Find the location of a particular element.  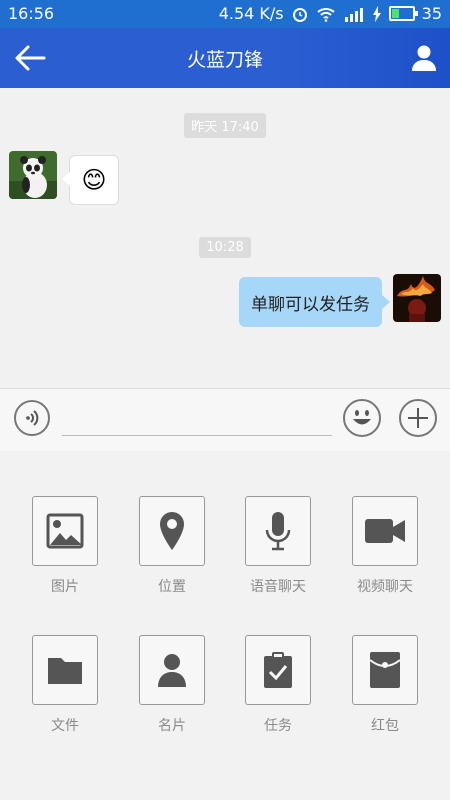

contact-card-button is located at coordinates (172, 670).